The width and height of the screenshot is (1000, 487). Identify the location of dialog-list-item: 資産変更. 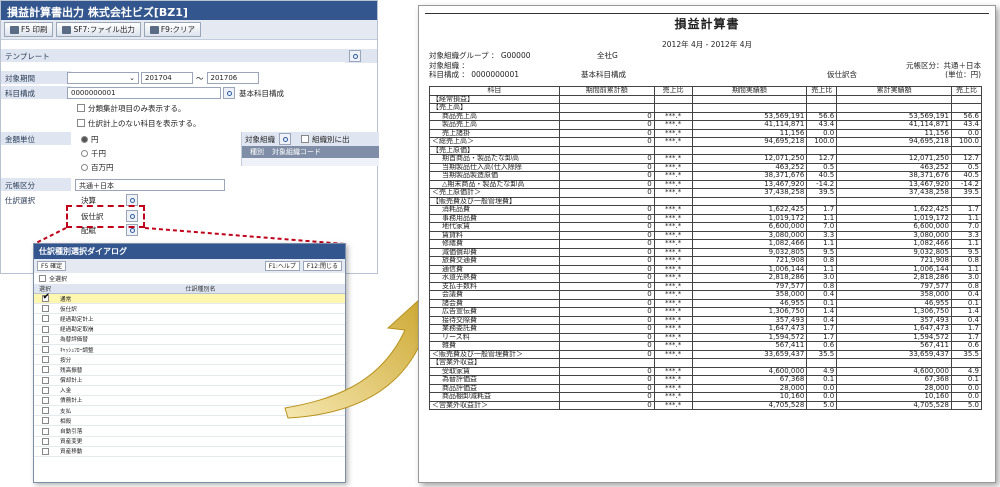
(189, 442).